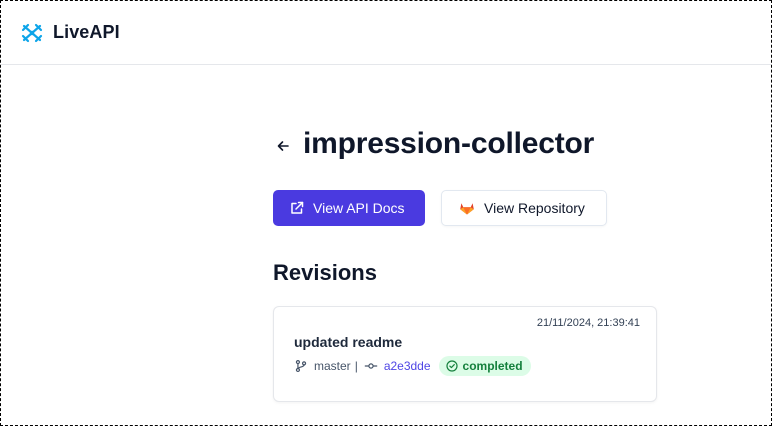 This screenshot has height=426, width=772. What do you see at coordinates (371, 366) in the screenshot?
I see `git-commit-icon` at bounding box center [371, 366].